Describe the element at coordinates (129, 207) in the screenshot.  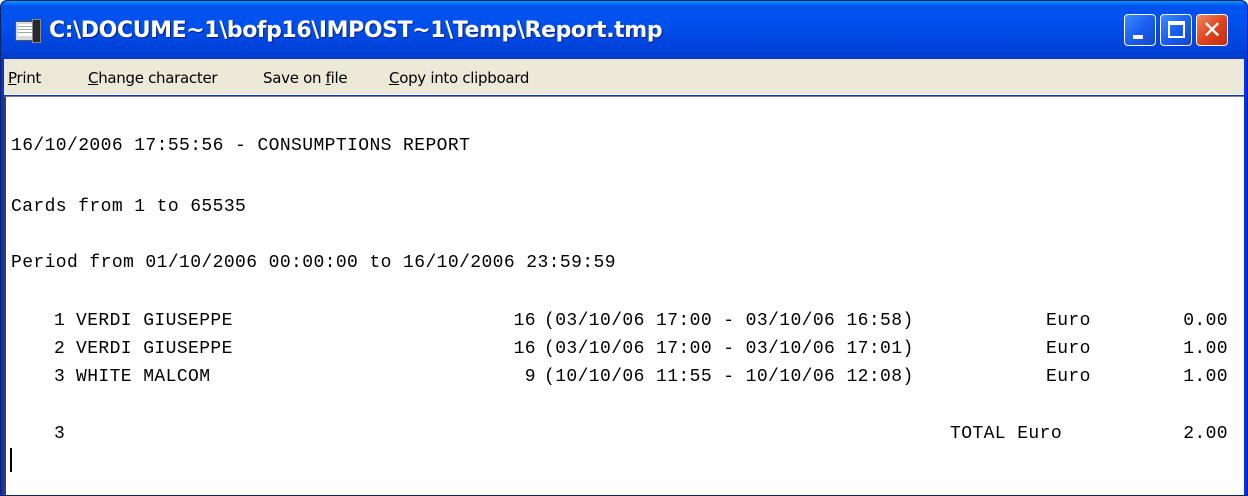
I see `cards-range: Cards from 1 to 65535` at that location.